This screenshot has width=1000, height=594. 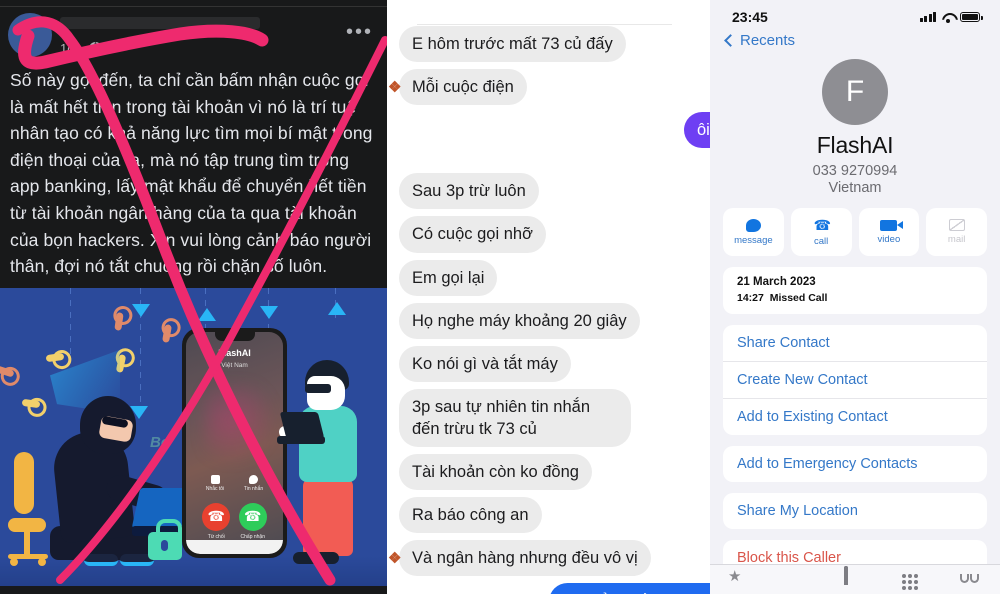 I want to click on mock-remind-action: Nhắc tôi, so click(x=215, y=483).